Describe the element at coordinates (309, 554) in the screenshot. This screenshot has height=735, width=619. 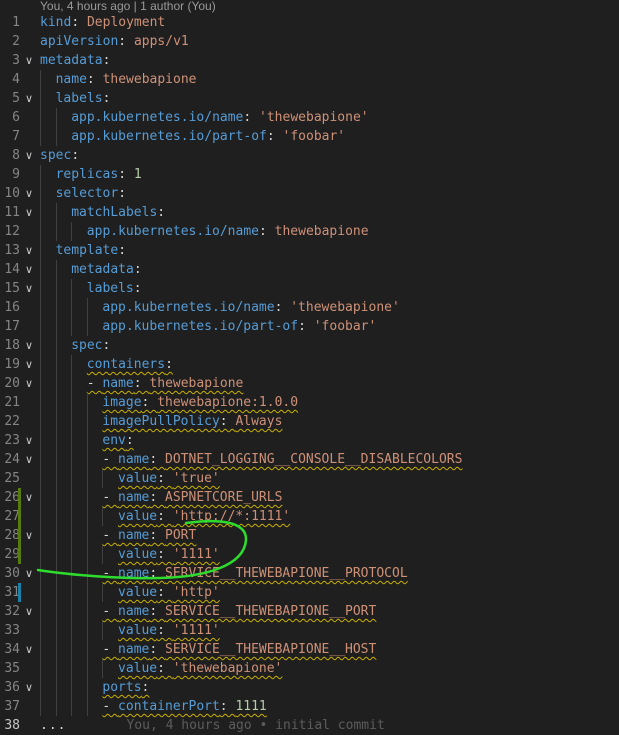
I see `code-line: 29 value: '1111'` at that location.